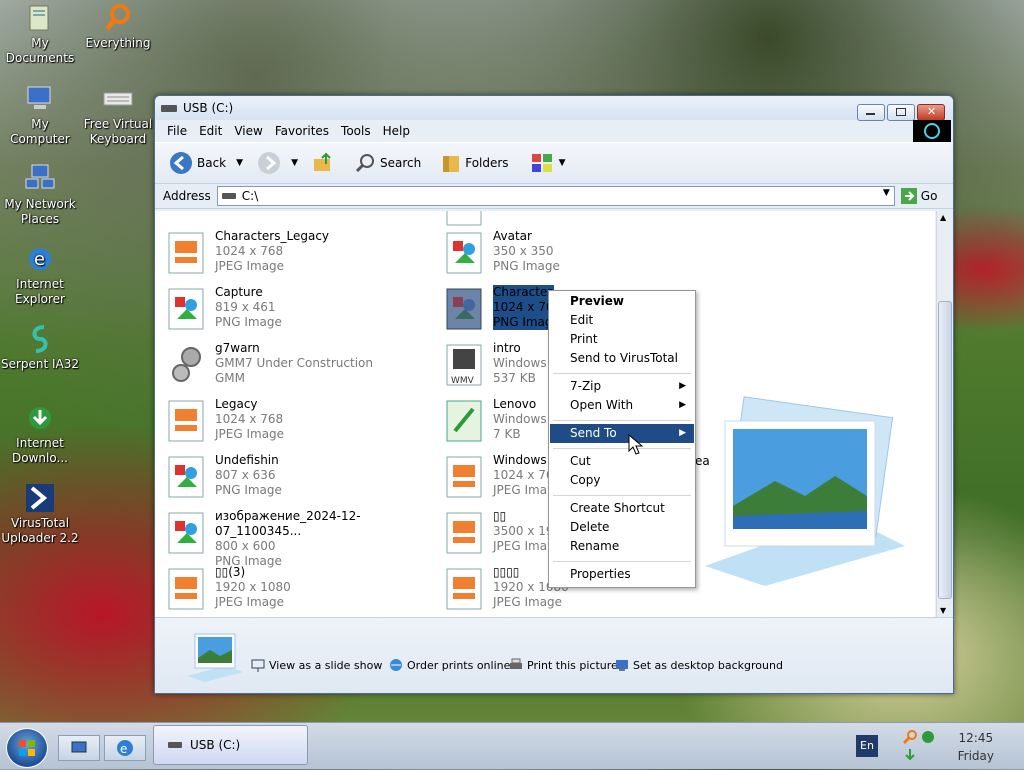 The height and width of the screenshot is (770, 1024). I want to click on context-item-copy: Copy, so click(622, 480).